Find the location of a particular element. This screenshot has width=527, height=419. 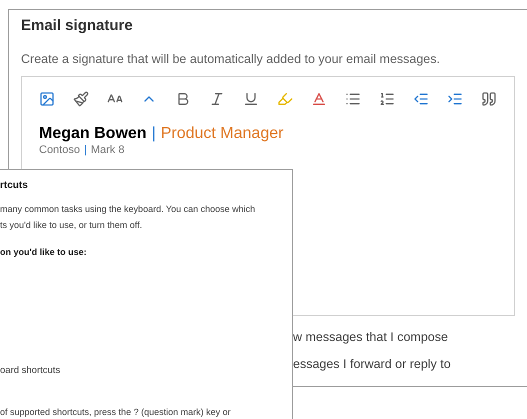

prompt-text: on you'd like to use: is located at coordinates (44, 252).